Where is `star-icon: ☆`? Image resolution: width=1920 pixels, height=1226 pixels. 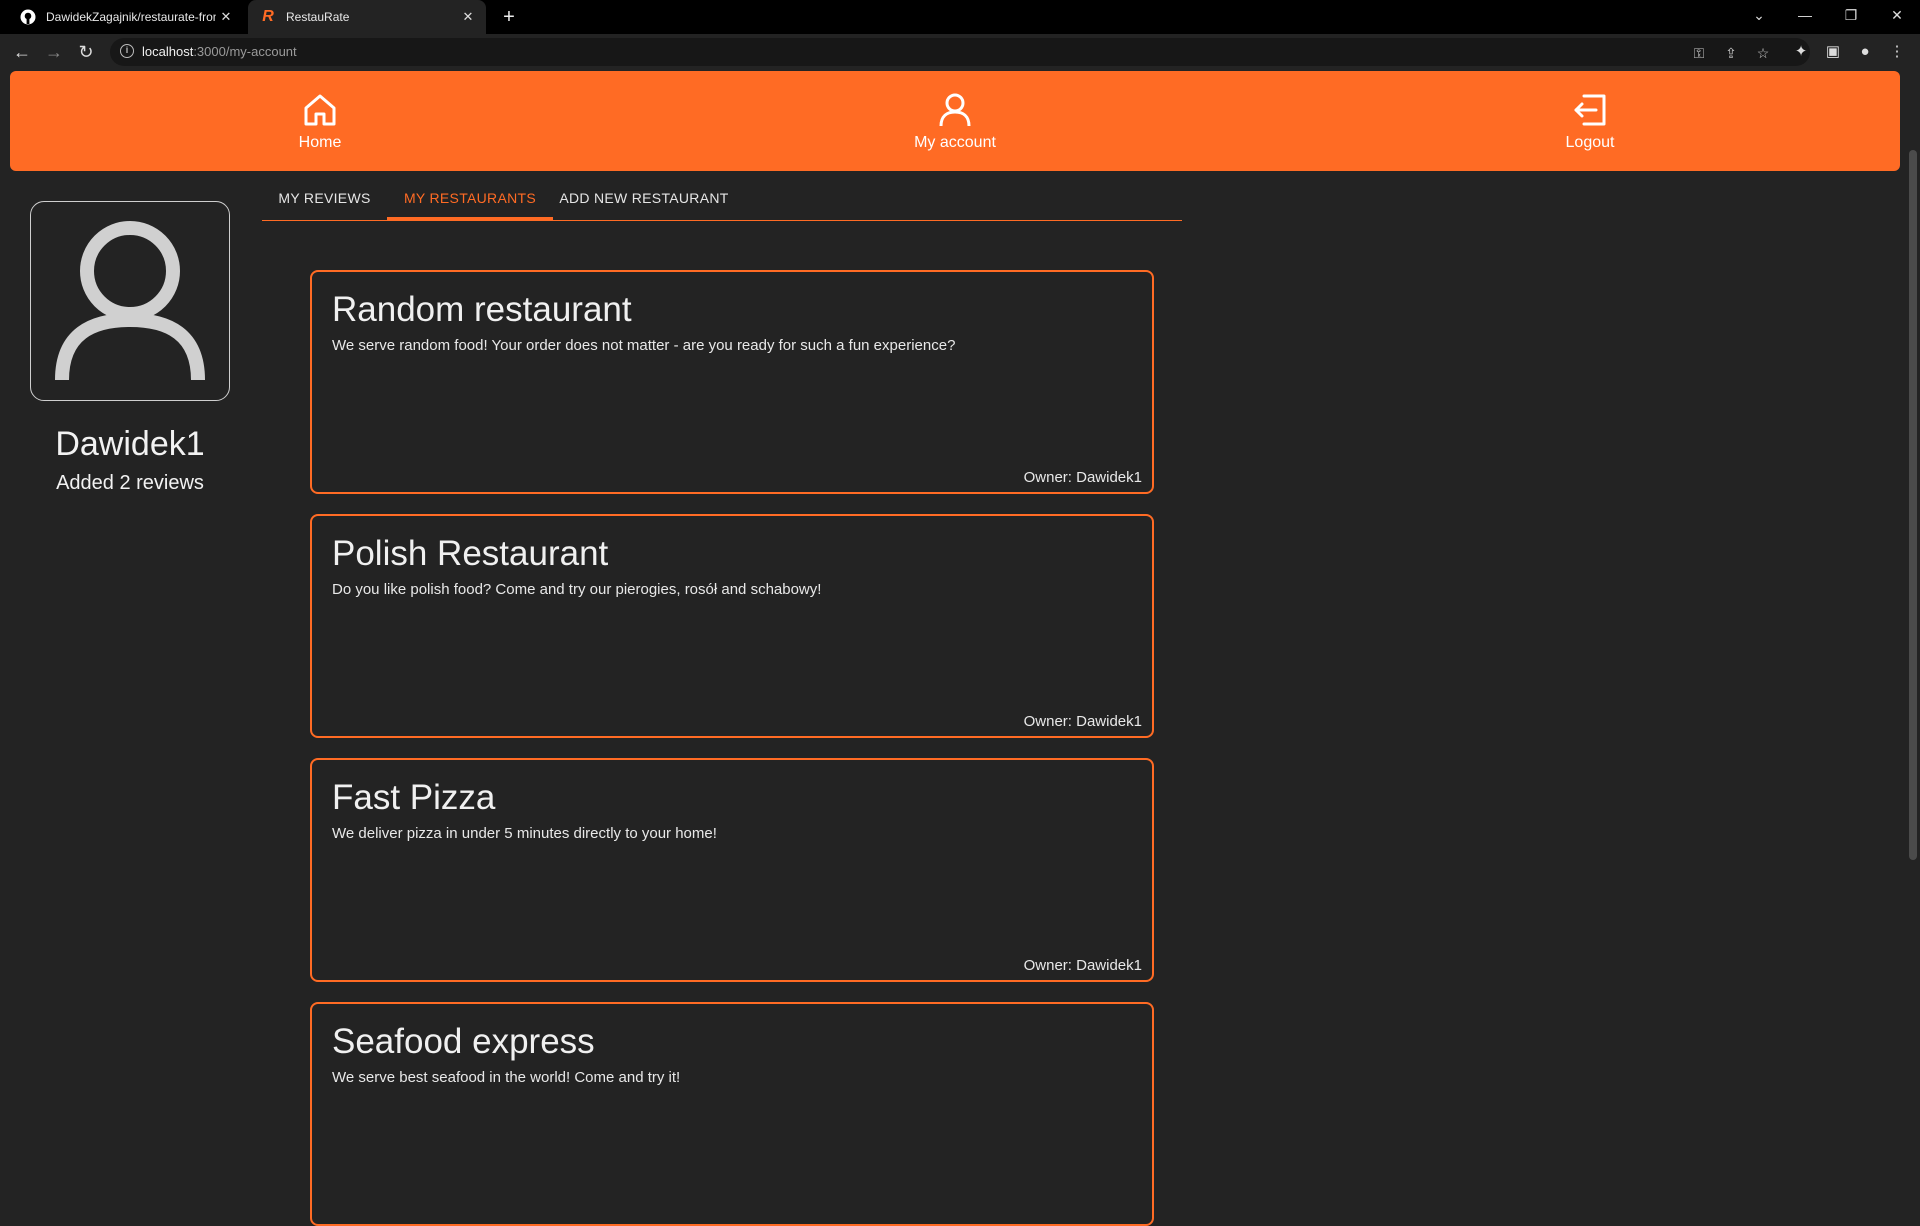 star-icon: ☆ is located at coordinates (1763, 53).